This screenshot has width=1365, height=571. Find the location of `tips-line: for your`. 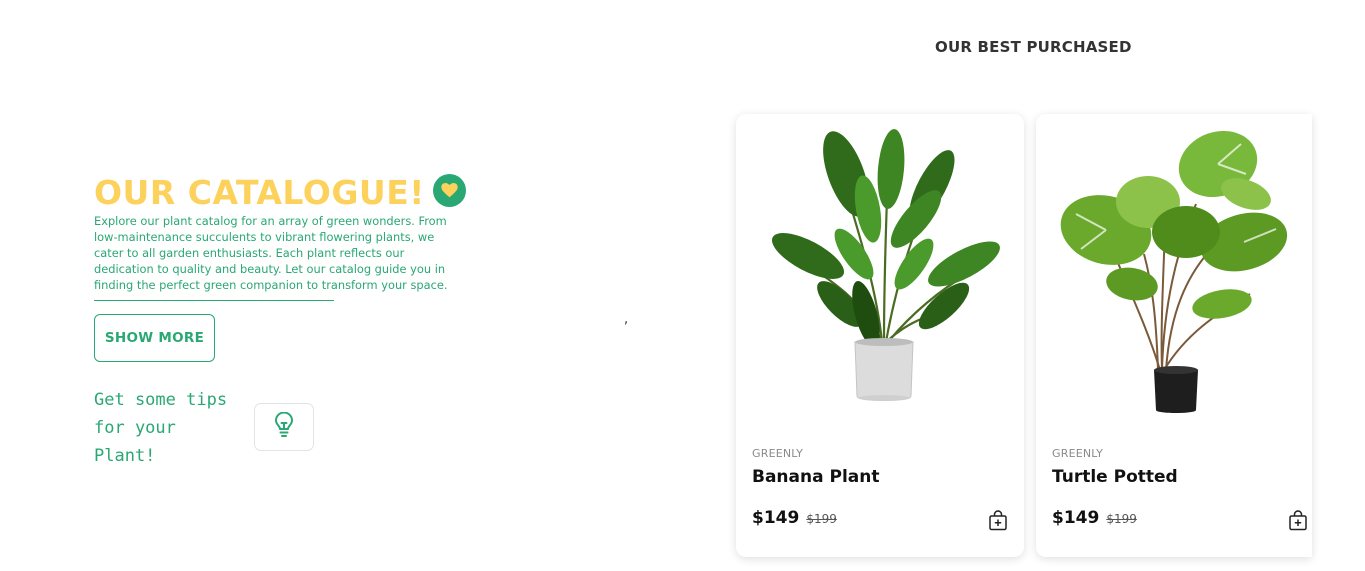

tips-line: for your is located at coordinates (135, 428).